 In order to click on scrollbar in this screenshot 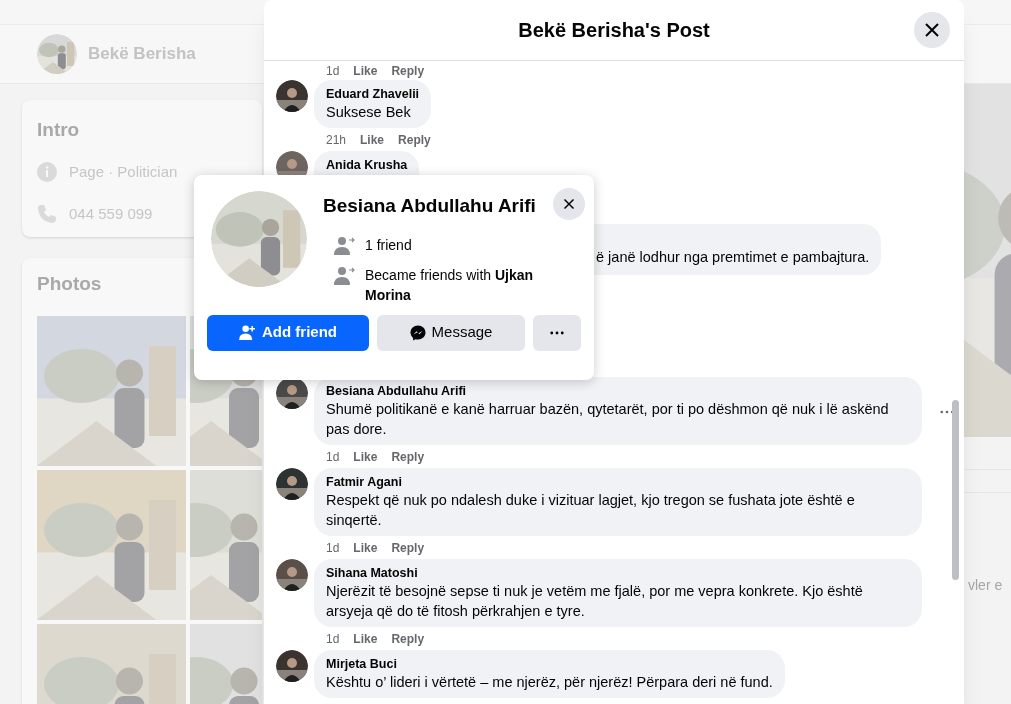, I will do `click(955, 490)`.